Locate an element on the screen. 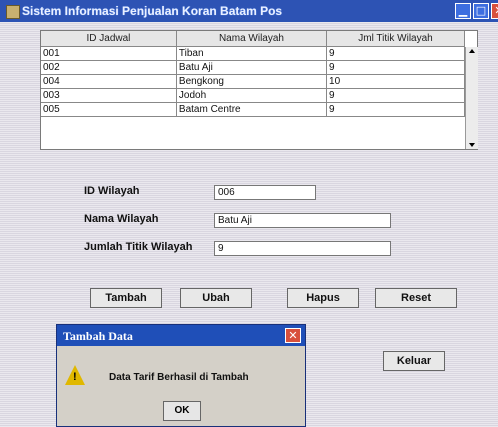  jumlah-titik-field: 9 is located at coordinates (302, 248).